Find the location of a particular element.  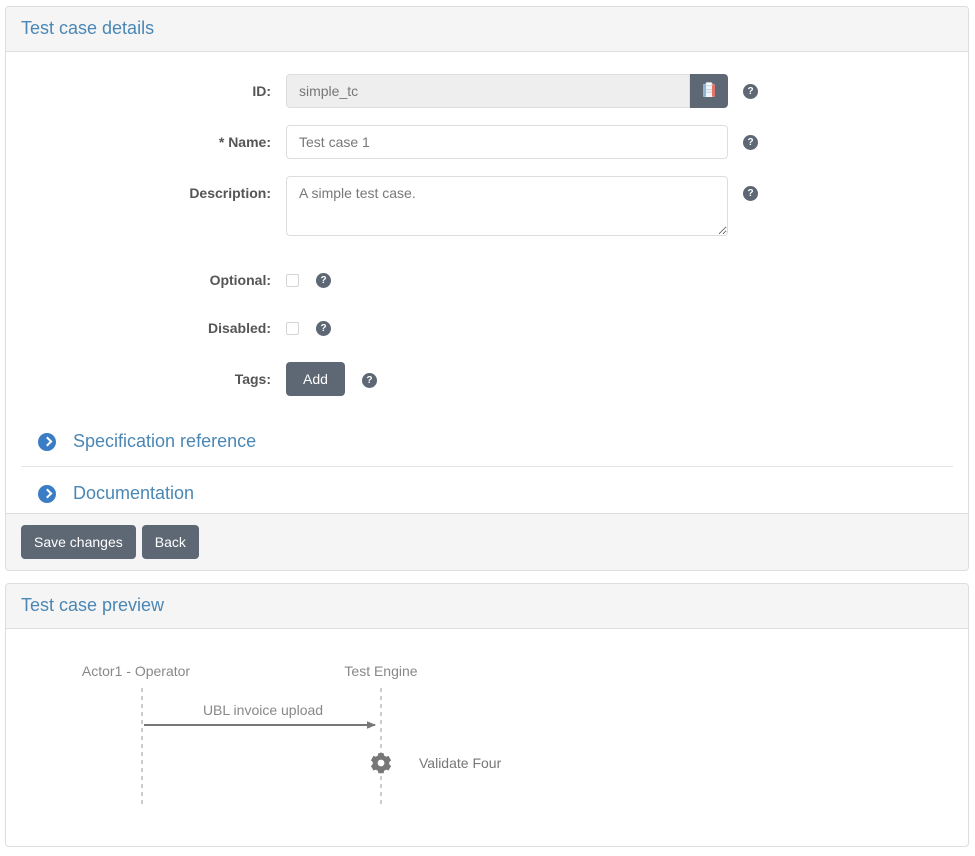

details-panel-heading: Test case details is located at coordinates (487, 29).